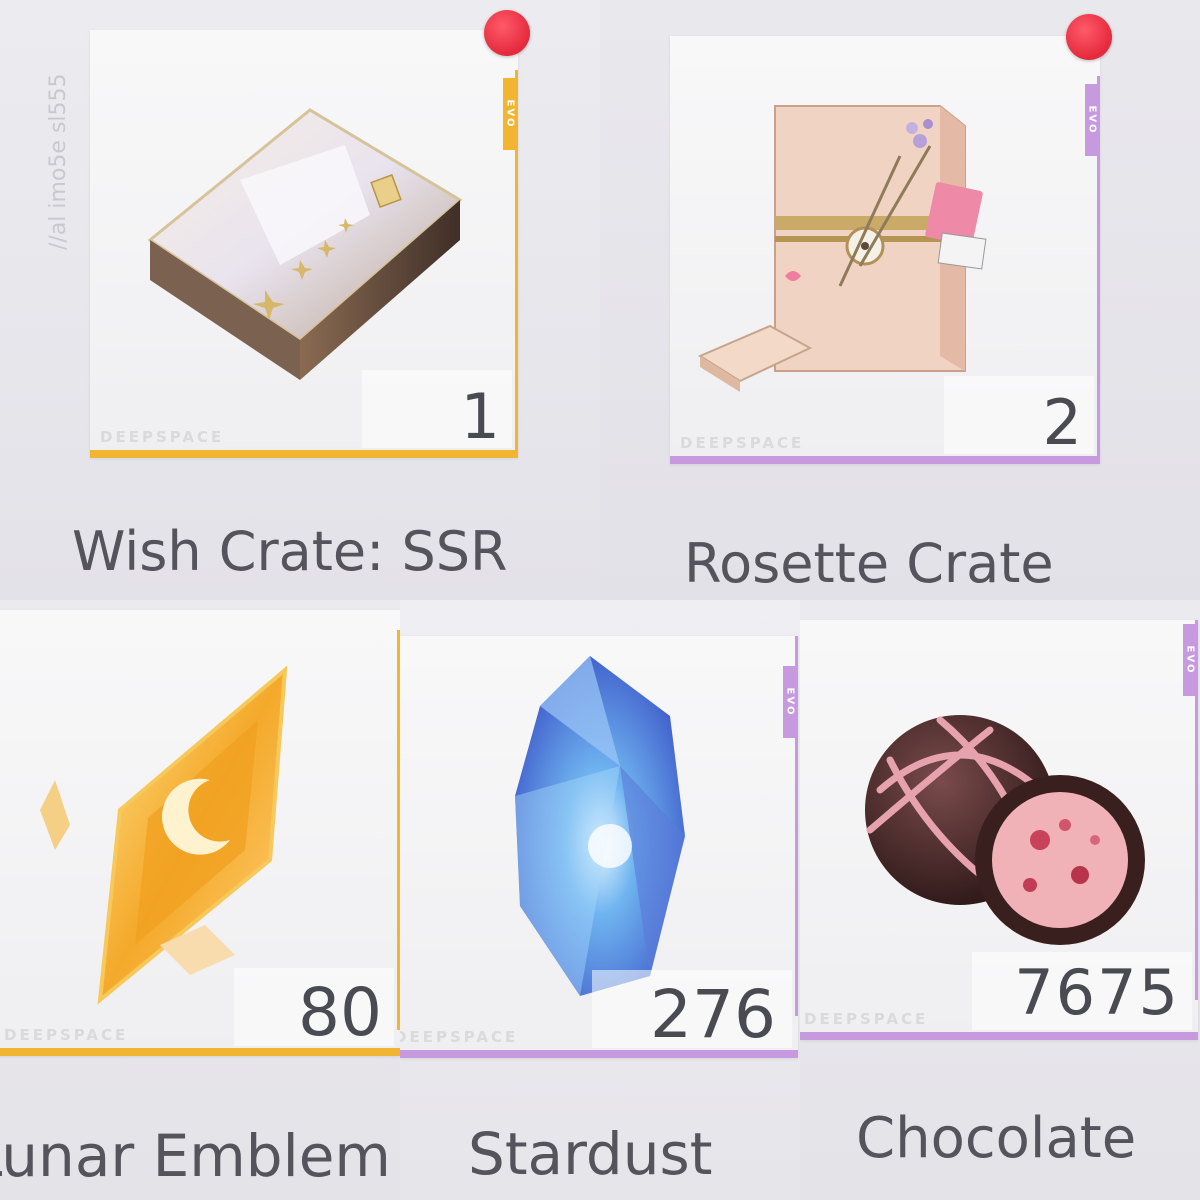  I want to click on wish-crate-icon, so click(305, 244).